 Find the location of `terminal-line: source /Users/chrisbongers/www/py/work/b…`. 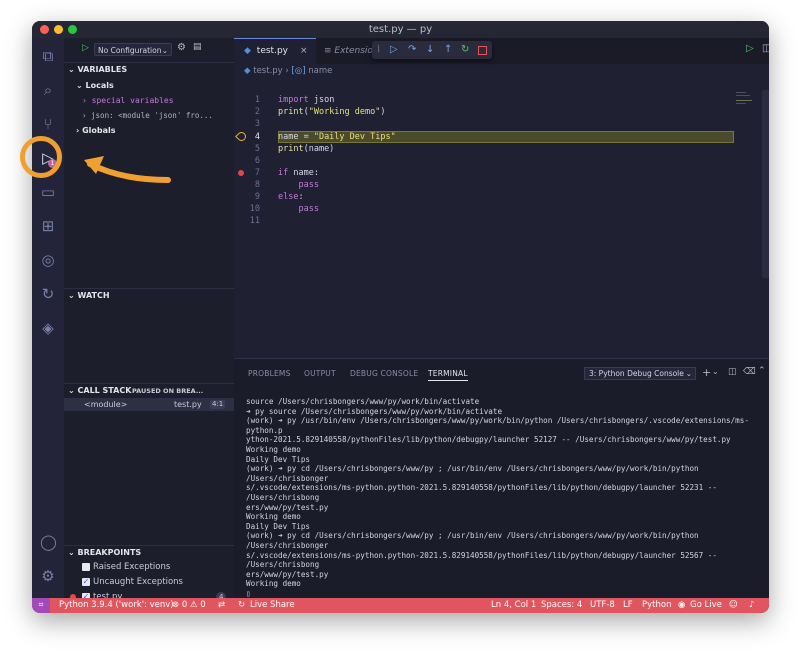

terminal-line: source /Users/chrisbongers/www/py/work/b… is located at coordinates (363, 401).